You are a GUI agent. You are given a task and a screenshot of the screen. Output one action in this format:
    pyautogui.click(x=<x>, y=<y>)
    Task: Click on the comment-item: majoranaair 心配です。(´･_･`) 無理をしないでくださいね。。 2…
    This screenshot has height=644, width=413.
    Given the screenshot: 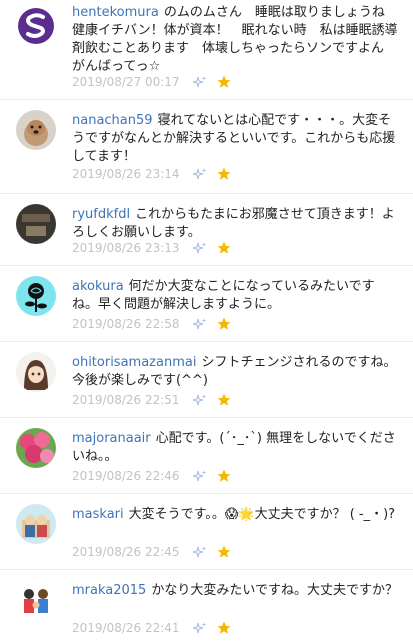 What is the action you would take?
    pyautogui.click(x=206, y=456)
    